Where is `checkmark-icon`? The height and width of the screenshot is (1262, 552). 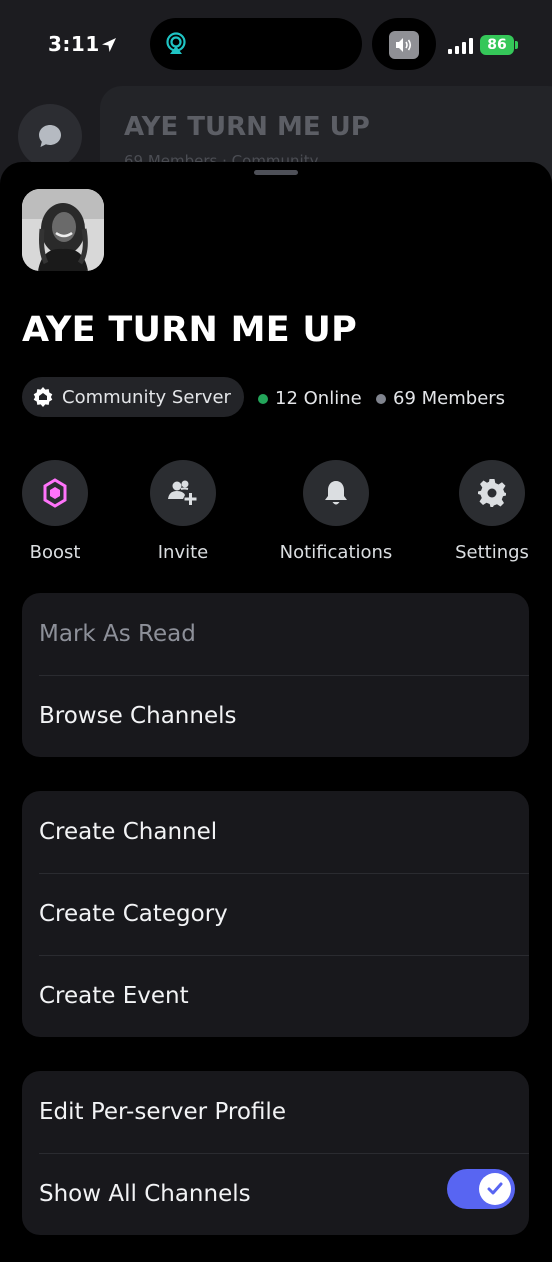
checkmark-icon is located at coordinates (495, 1188).